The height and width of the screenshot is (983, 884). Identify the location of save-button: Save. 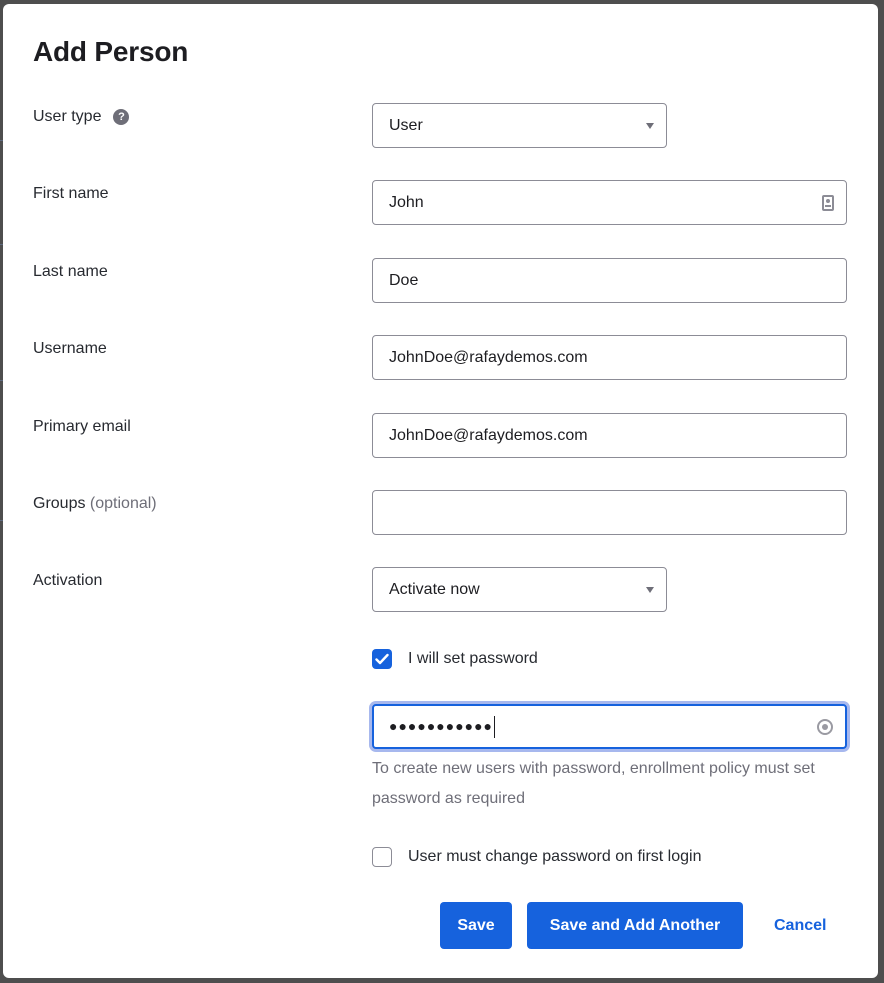
(476, 925).